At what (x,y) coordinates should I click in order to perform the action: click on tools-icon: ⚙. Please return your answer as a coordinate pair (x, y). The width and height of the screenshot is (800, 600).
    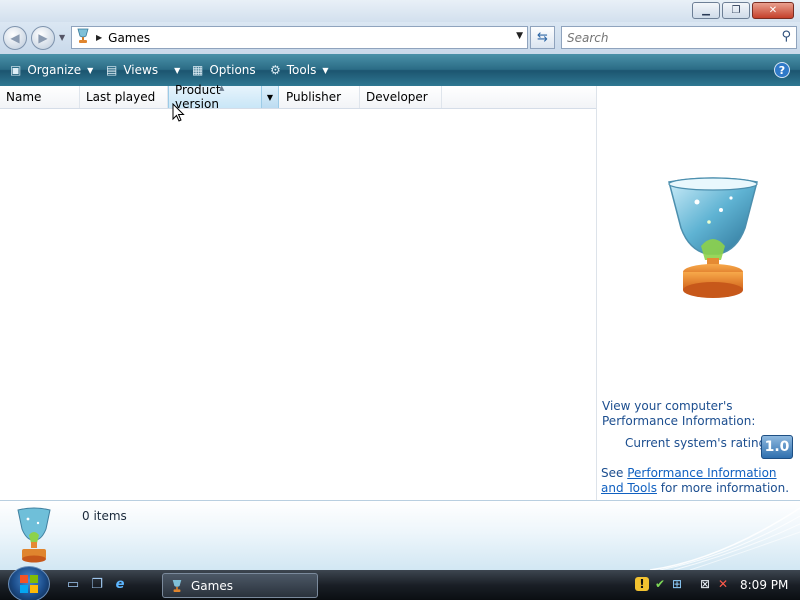
    Looking at the image, I should click on (275, 70).